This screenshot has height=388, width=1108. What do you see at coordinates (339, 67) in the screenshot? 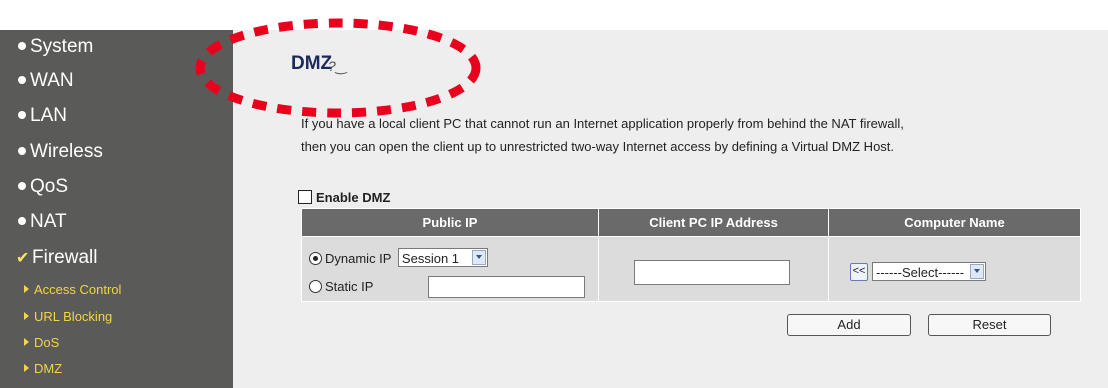
I see `help-icon: ?‿` at bounding box center [339, 67].